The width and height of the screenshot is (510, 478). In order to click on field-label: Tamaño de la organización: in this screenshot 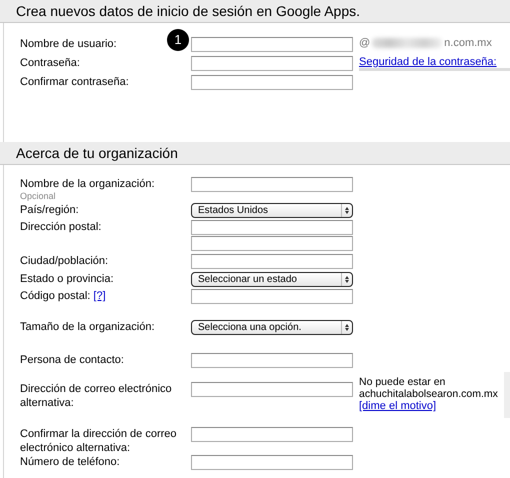, I will do `click(87, 327)`.